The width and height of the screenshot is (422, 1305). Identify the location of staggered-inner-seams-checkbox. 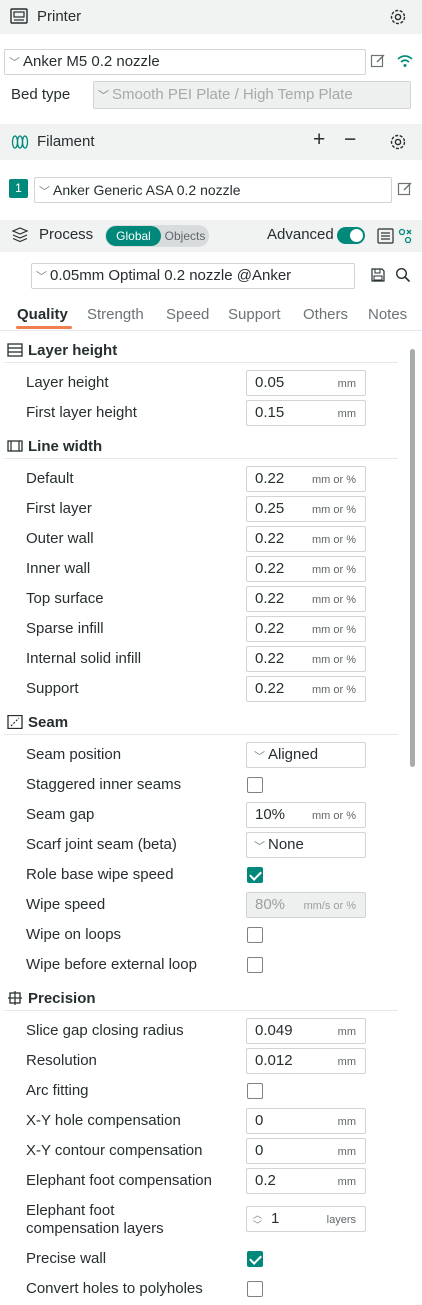
(255, 785).